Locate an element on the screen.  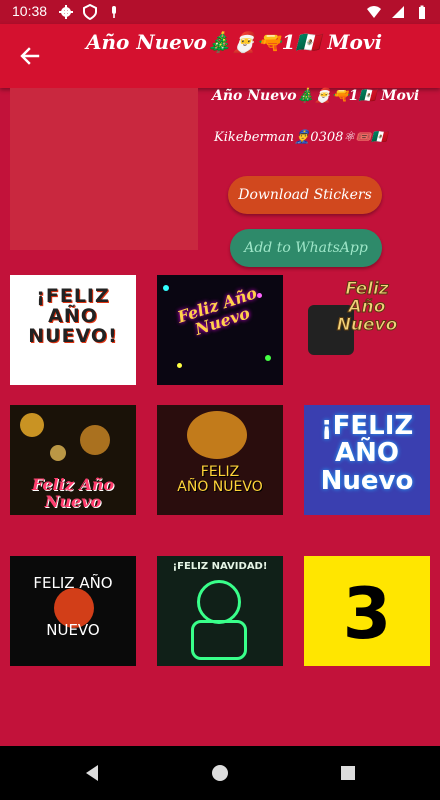
app-bar: Año Nuevo🎄🎅🔫1🇲🇽 Movi is located at coordinates (220, 56).